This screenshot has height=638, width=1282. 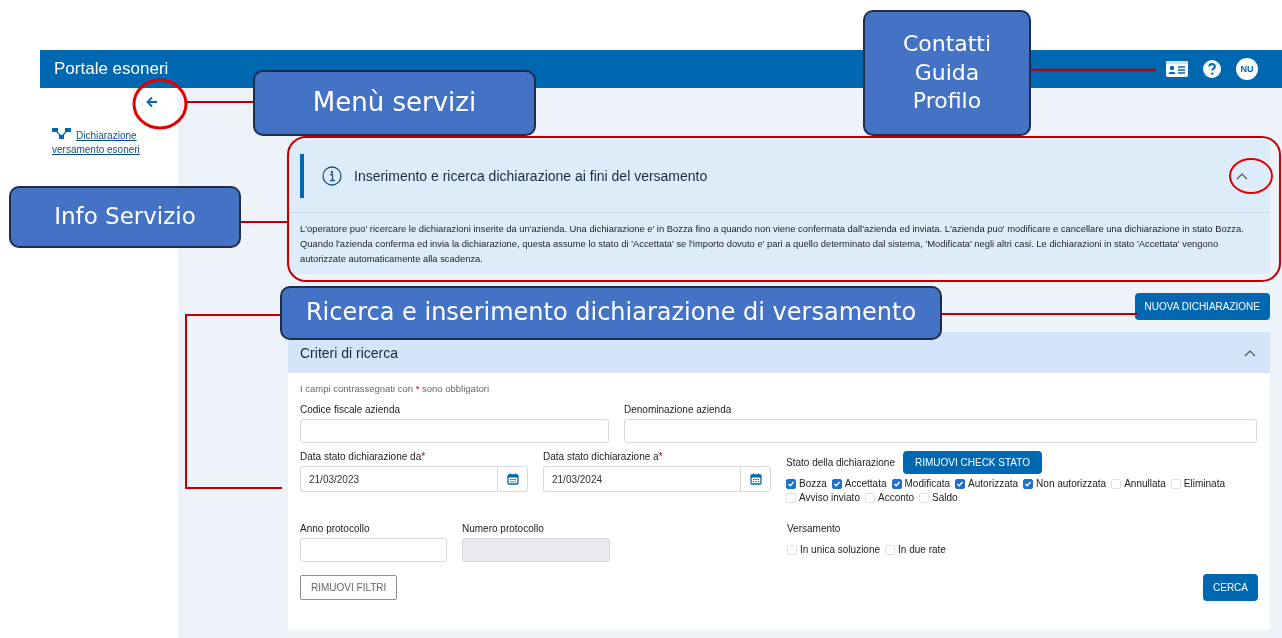 I want to click on field-label: Codice fiscale azienda, so click(x=351, y=410).